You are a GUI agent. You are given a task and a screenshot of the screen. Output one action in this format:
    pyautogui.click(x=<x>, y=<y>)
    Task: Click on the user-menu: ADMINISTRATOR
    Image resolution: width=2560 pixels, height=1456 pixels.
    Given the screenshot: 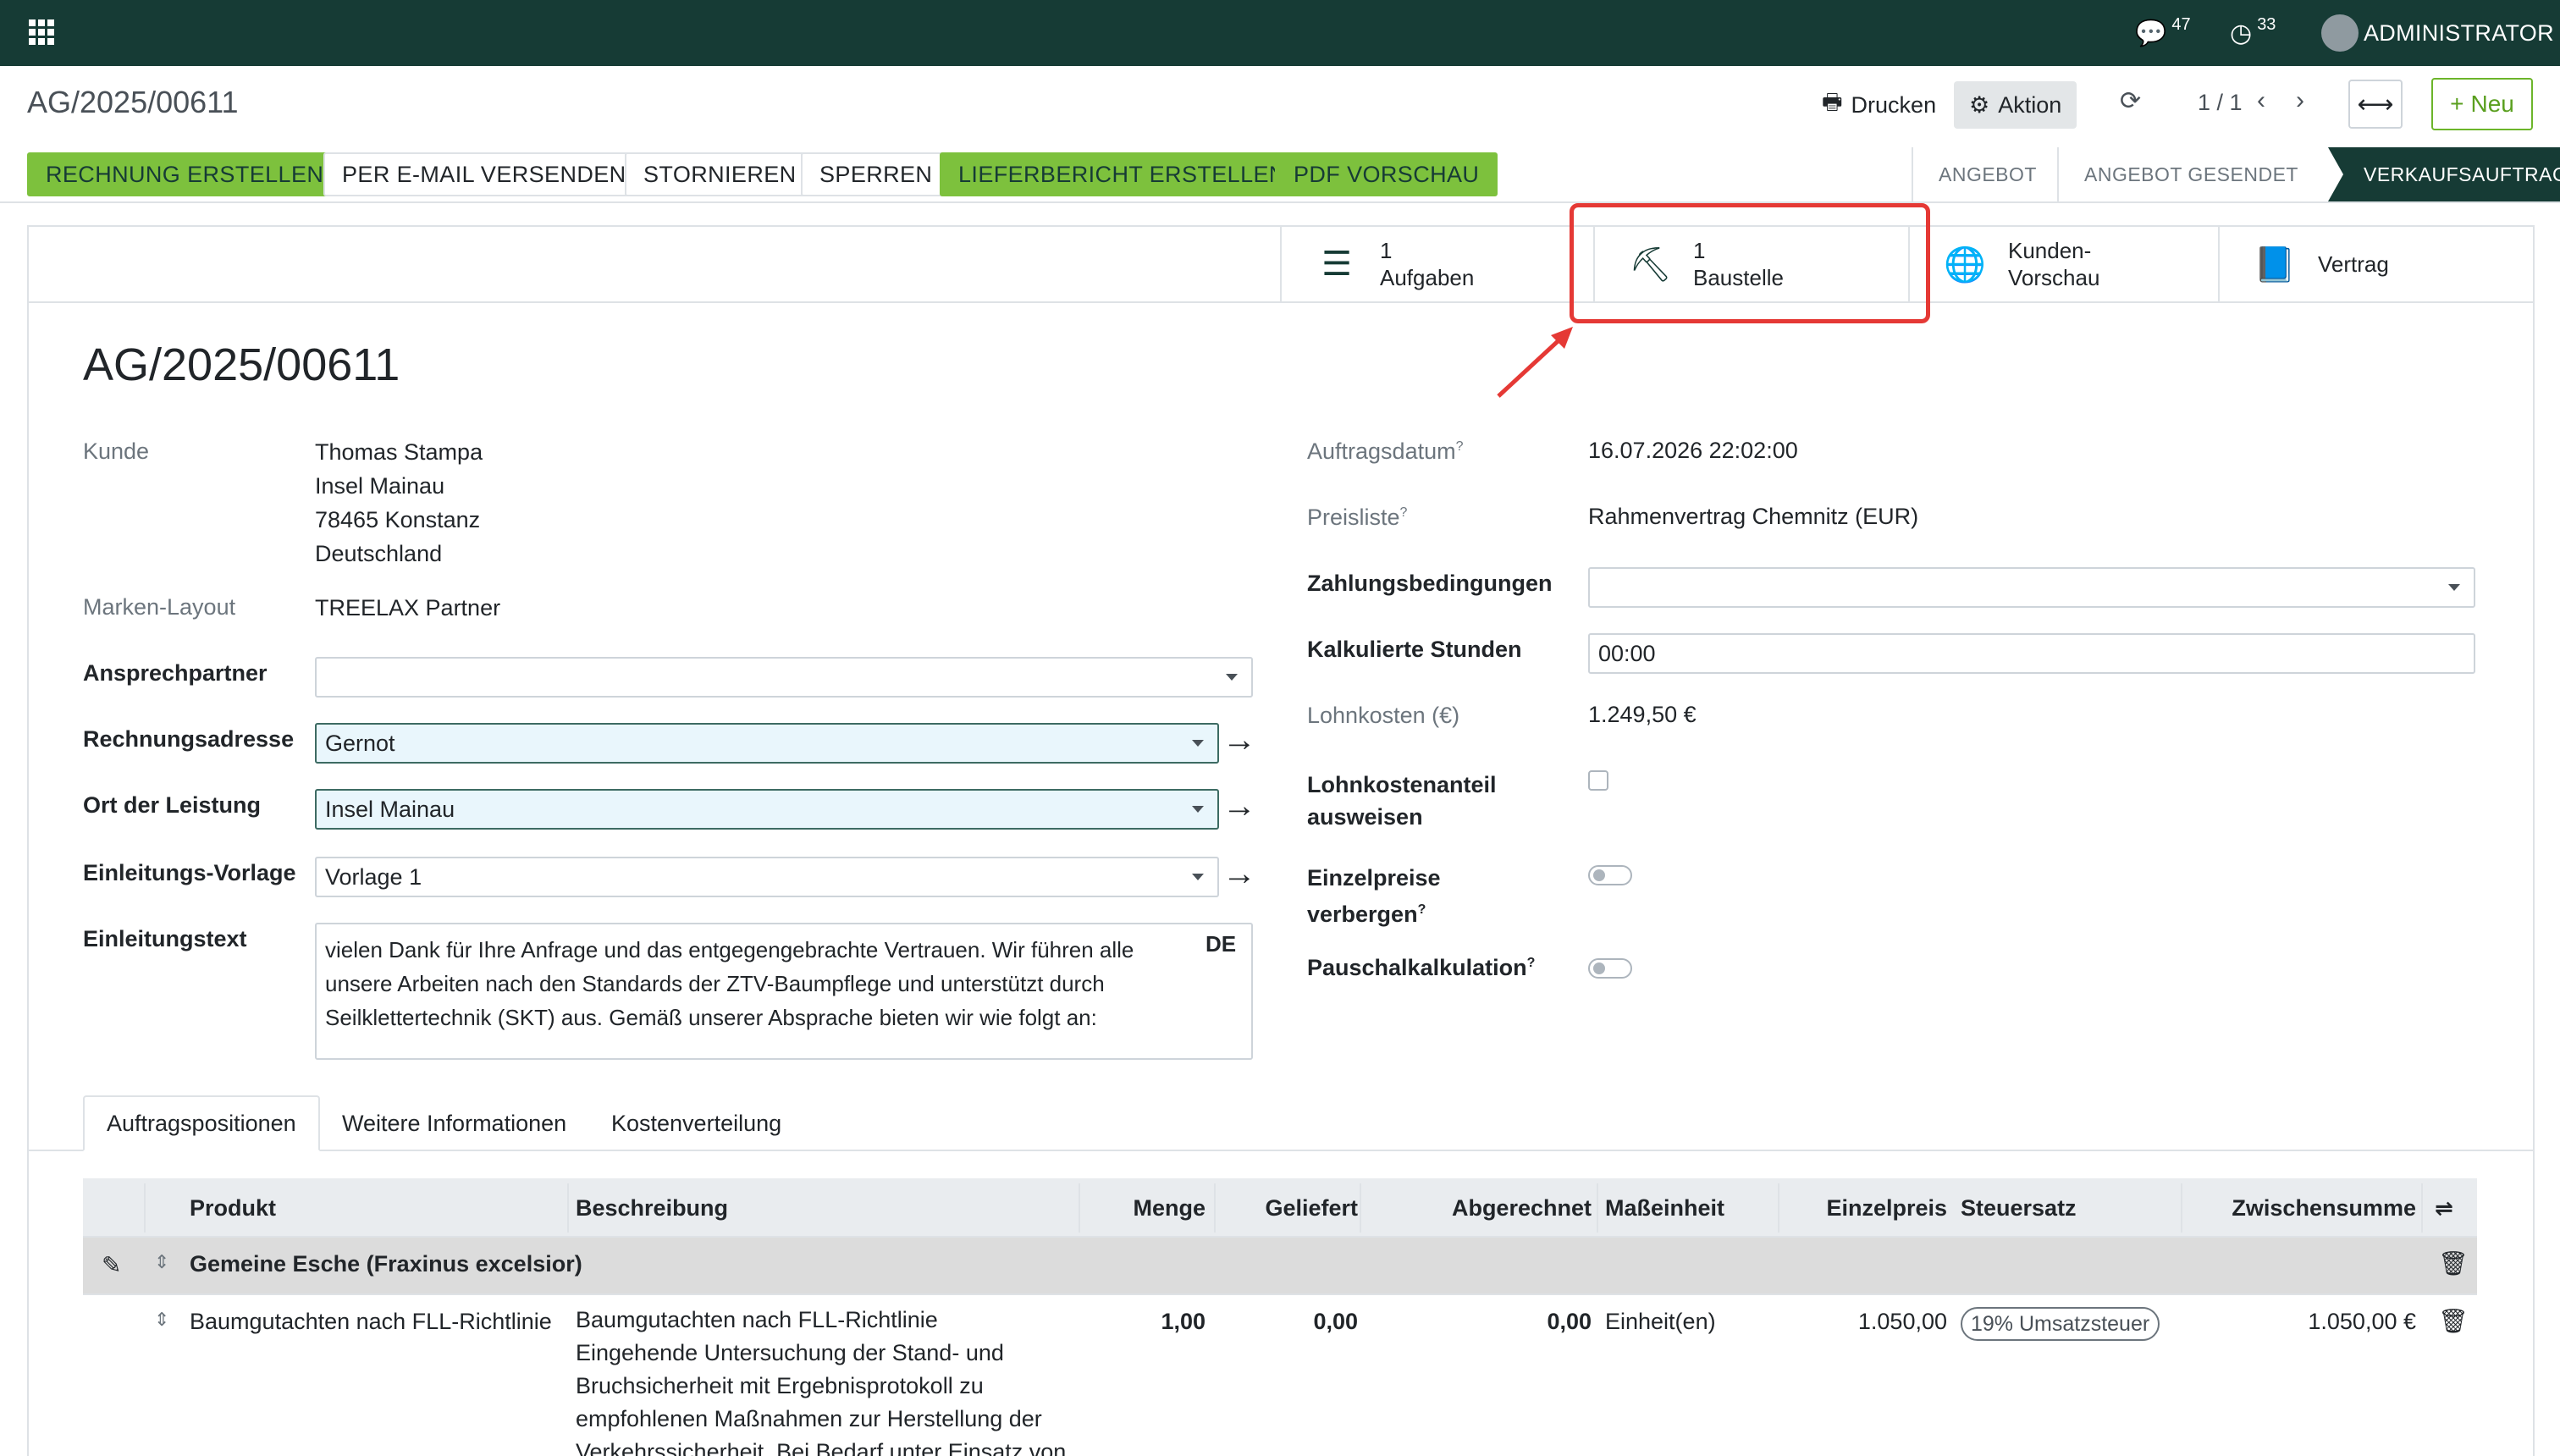 What is the action you would take?
    pyautogui.click(x=2437, y=33)
    